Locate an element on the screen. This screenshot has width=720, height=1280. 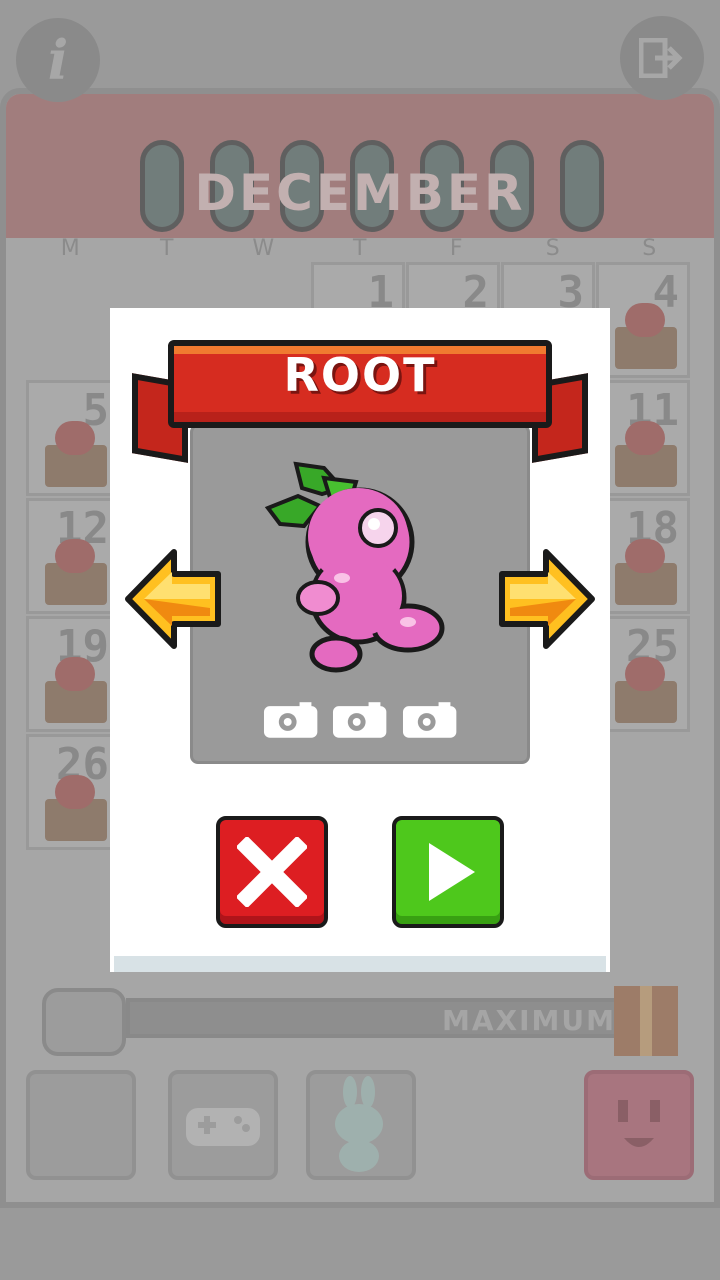
character-name: ROOT is located at coordinates (360, 375).